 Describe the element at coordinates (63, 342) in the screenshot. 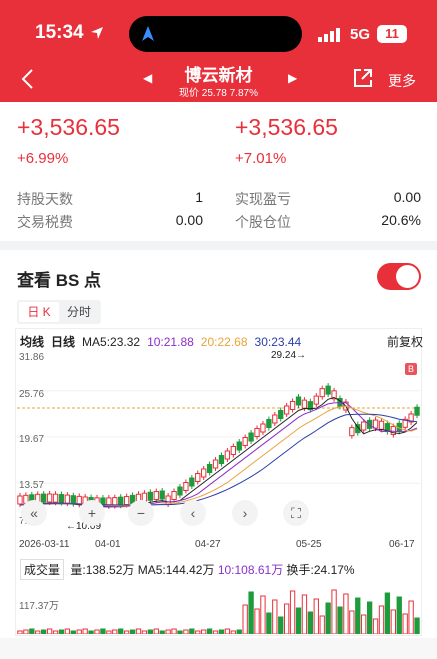

I see `chart-period: 日线` at that location.